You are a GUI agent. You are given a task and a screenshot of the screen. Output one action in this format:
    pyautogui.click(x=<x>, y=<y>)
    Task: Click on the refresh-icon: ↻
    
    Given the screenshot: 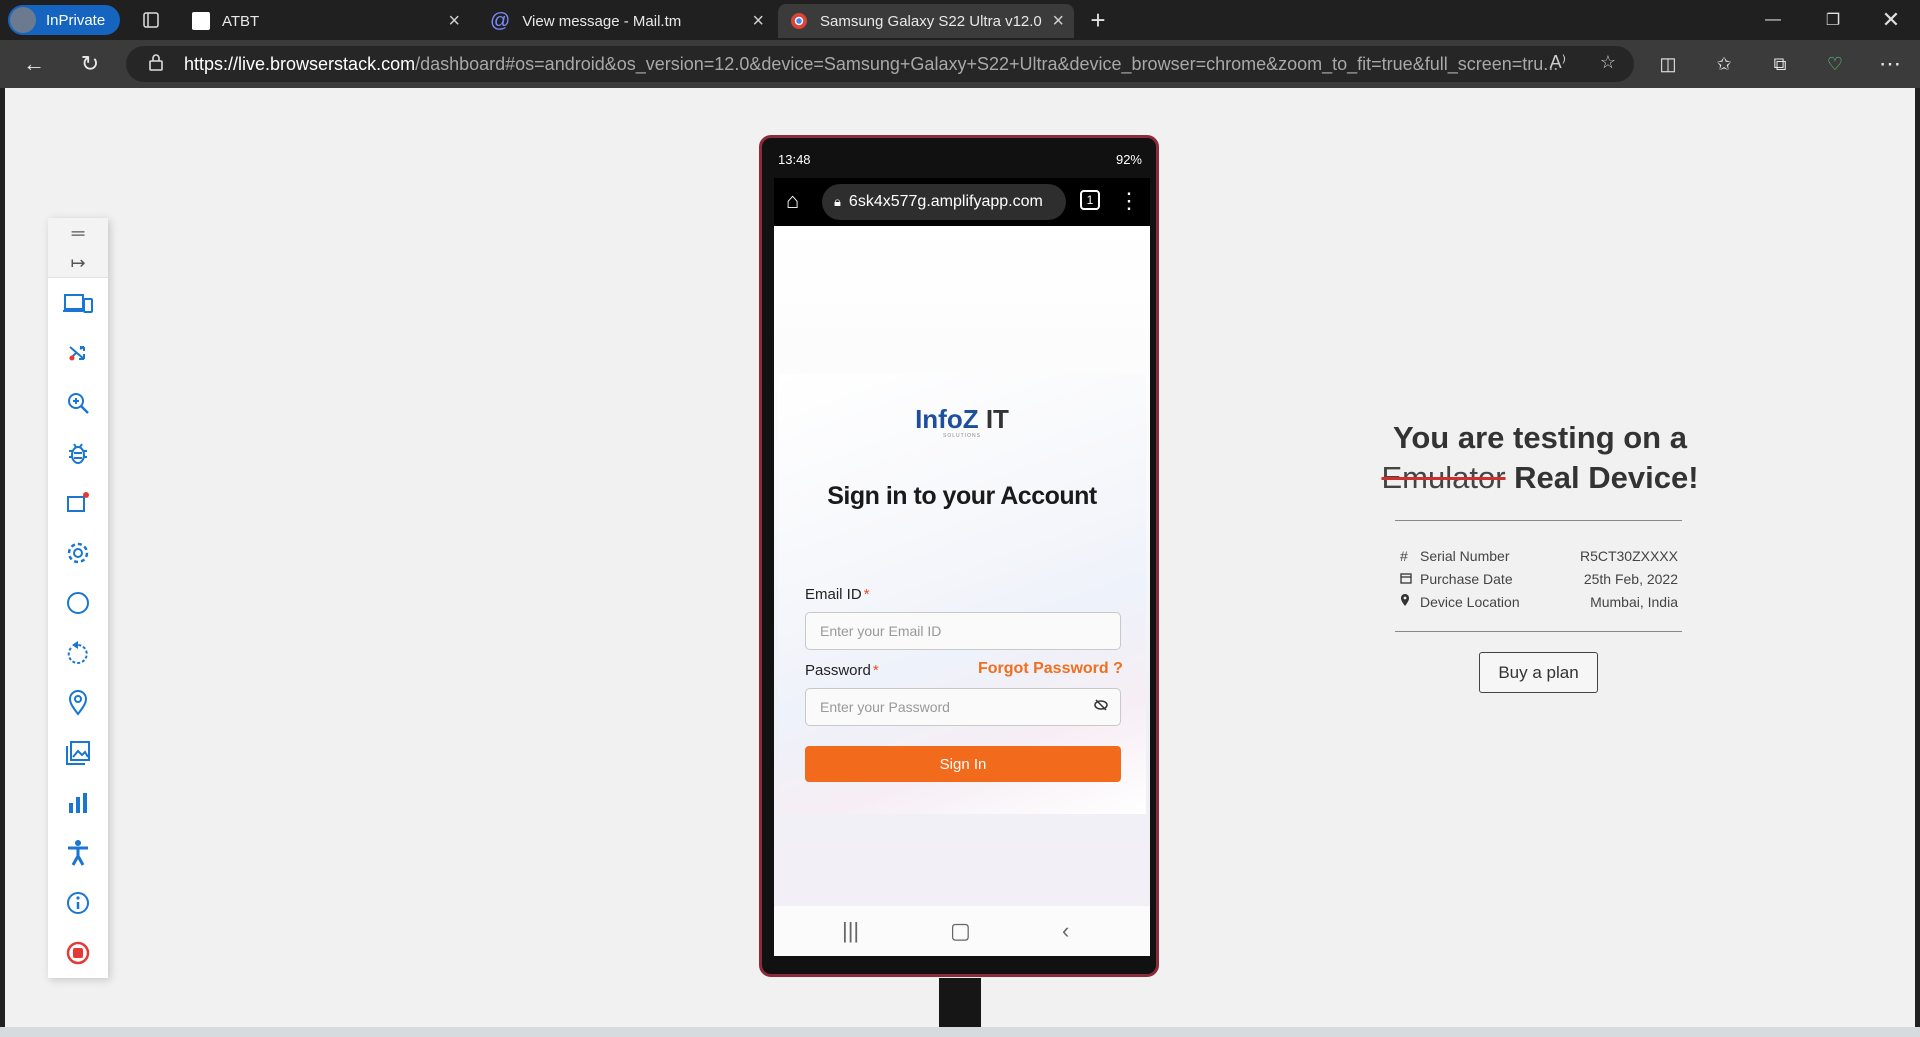 What is the action you would take?
    pyautogui.click(x=90, y=64)
    